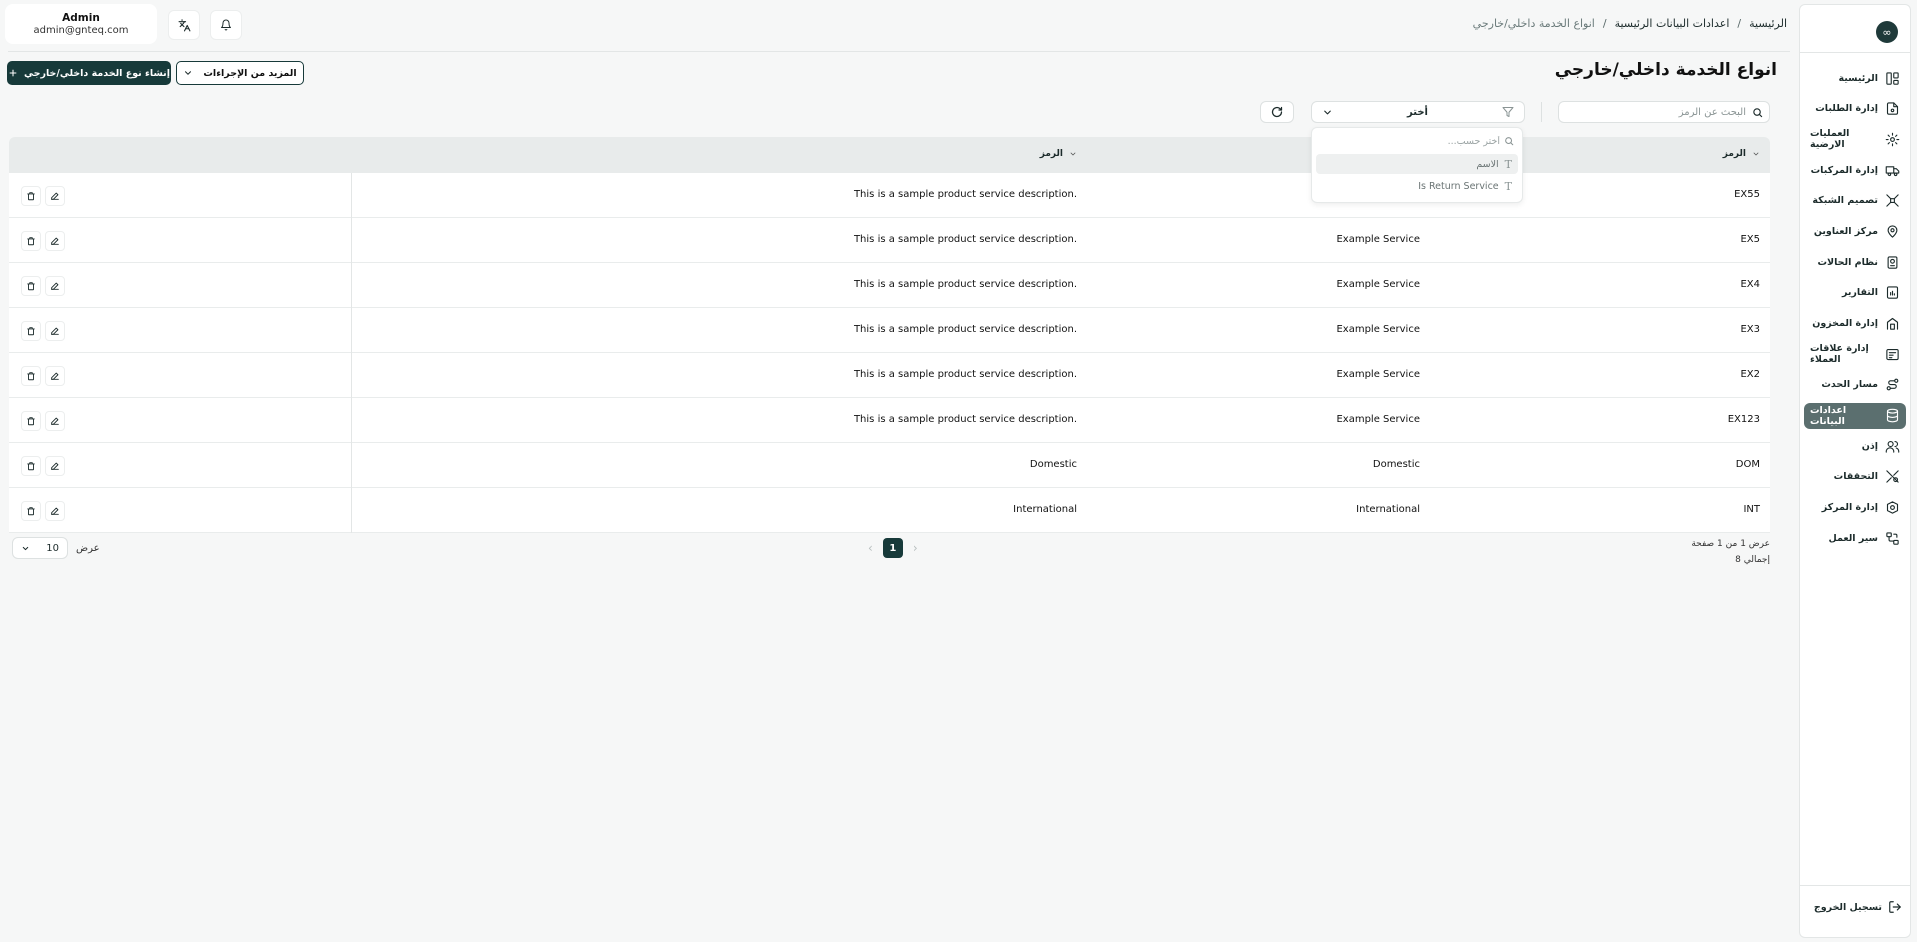 The height and width of the screenshot is (942, 1917). What do you see at coordinates (1410, 141) in the screenshot?
I see `dropdown-search-input` at bounding box center [1410, 141].